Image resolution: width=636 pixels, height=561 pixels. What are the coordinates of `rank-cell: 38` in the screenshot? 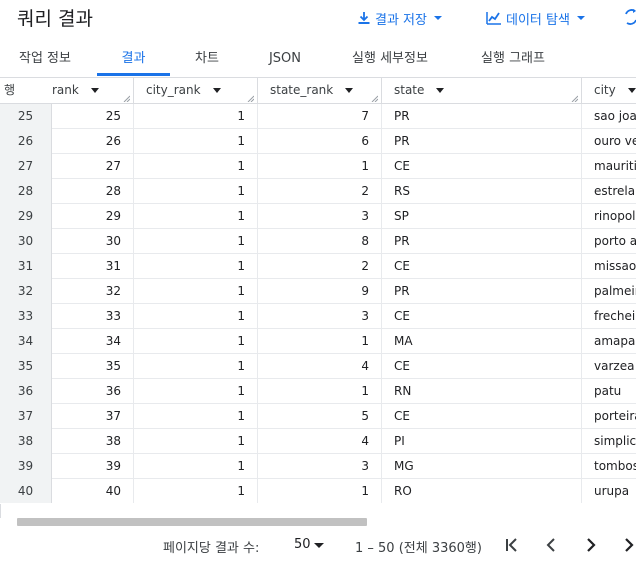 It's located at (93, 441).